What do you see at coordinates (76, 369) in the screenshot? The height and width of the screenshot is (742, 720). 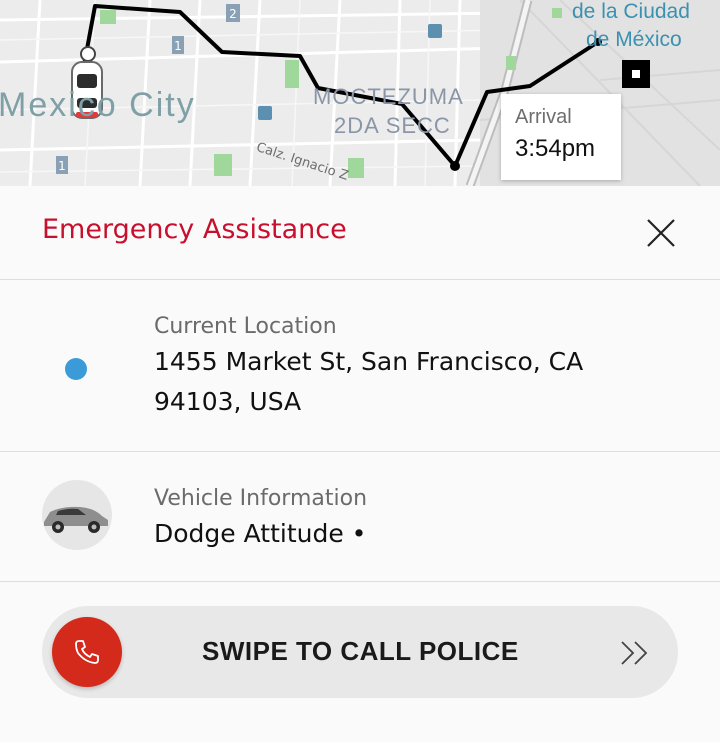 I see `location-dot-icon` at bounding box center [76, 369].